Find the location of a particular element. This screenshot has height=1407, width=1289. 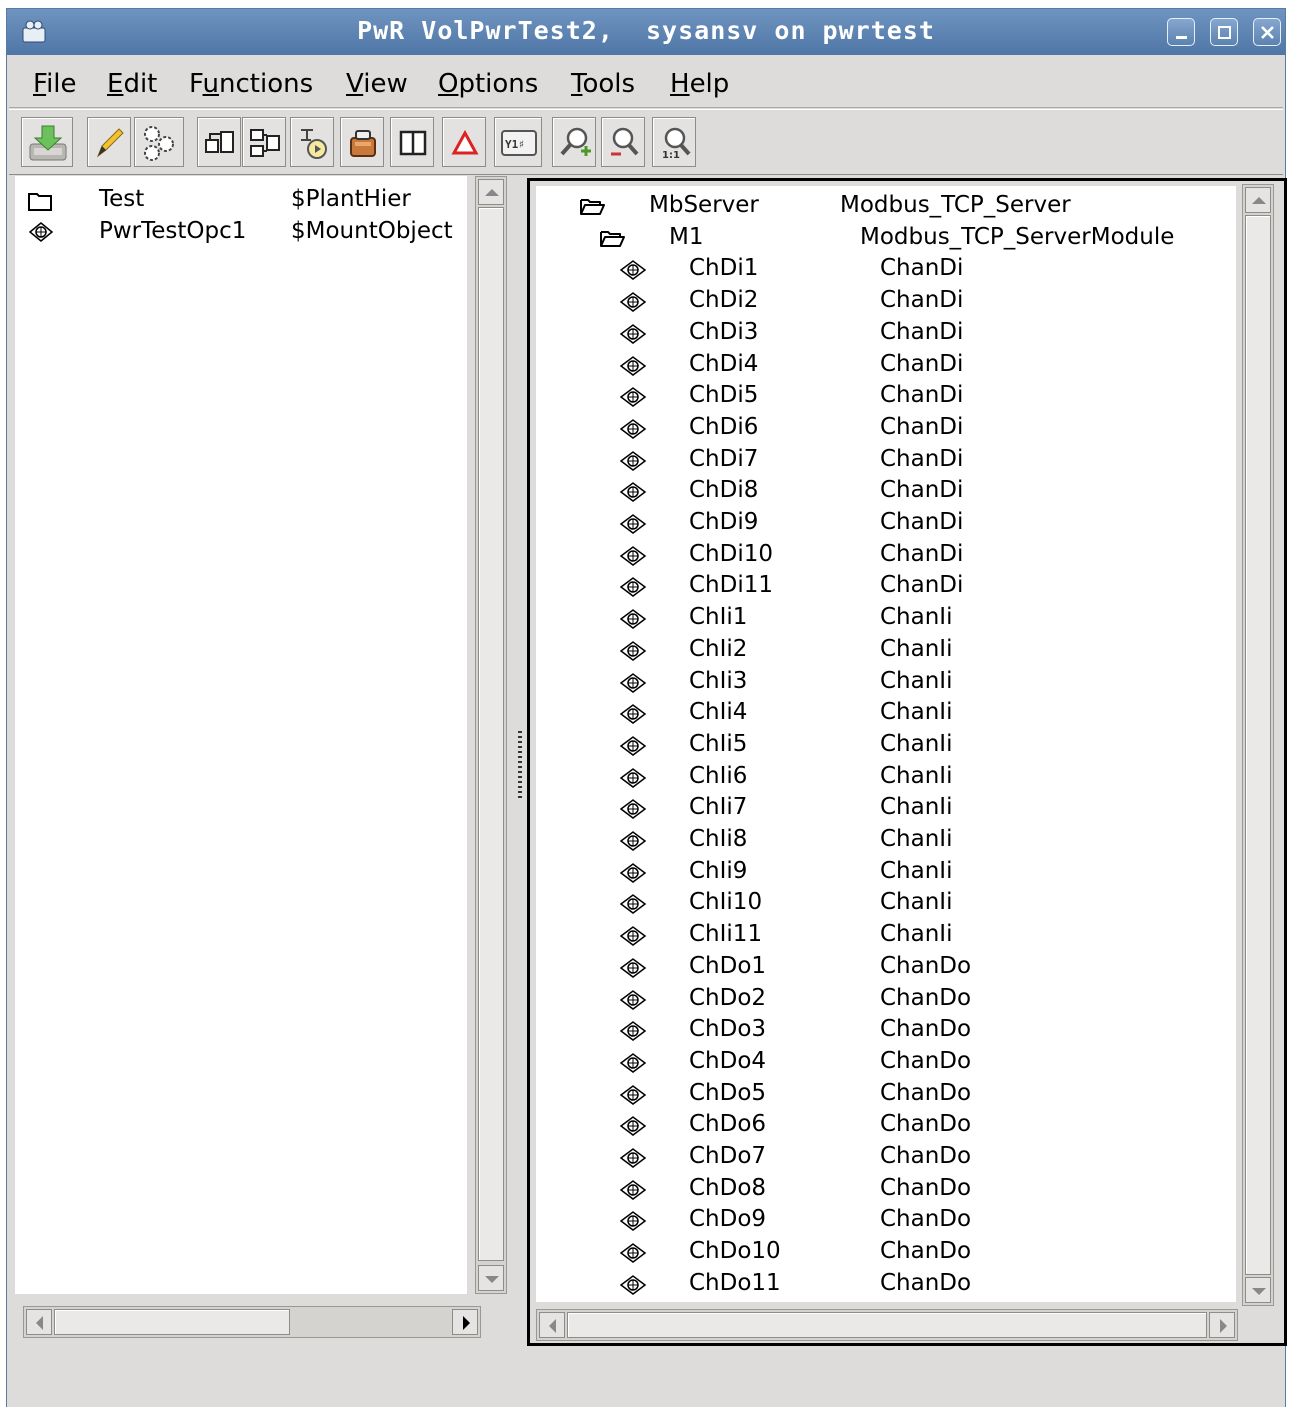

close-button is located at coordinates (1267, 32).